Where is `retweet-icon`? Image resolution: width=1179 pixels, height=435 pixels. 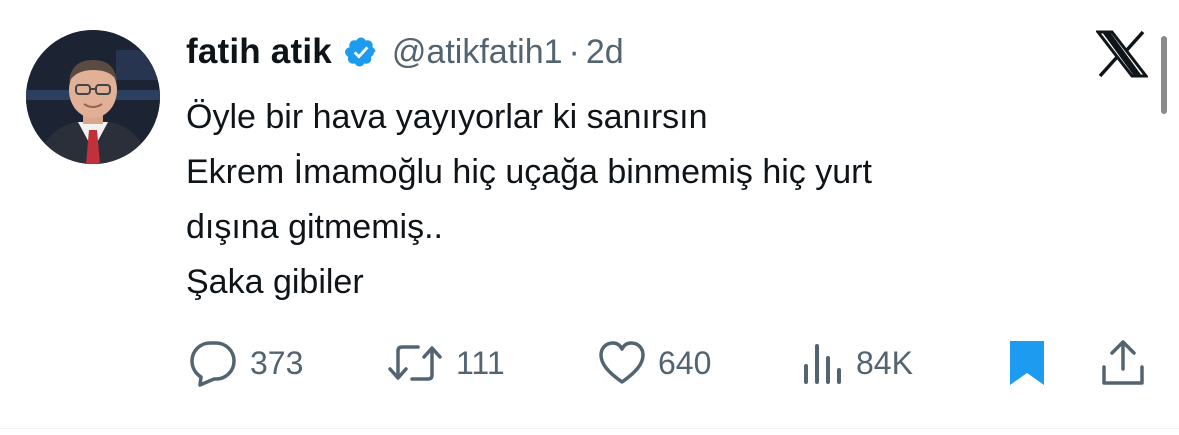 retweet-icon is located at coordinates (415, 363).